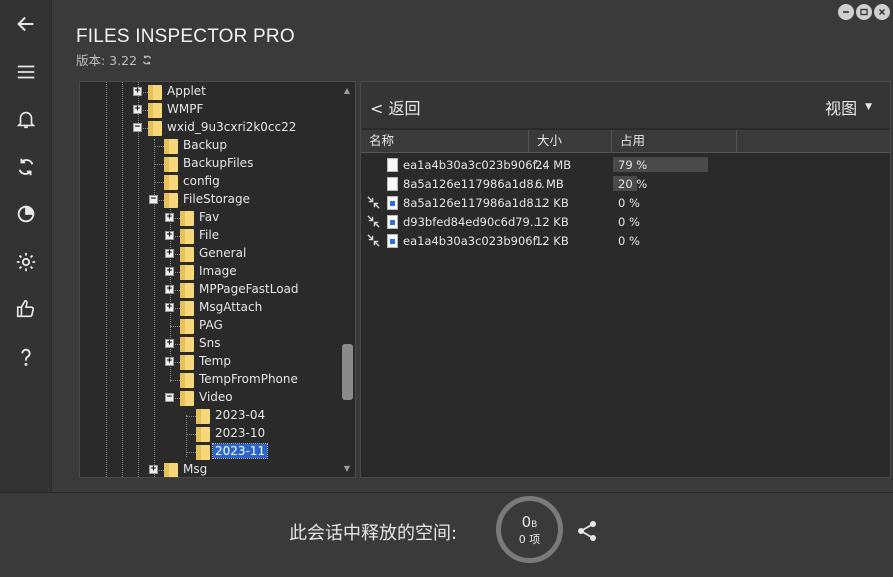 The image size is (893, 577). Describe the element at coordinates (26, 167) in the screenshot. I see `refresh-icon` at that location.